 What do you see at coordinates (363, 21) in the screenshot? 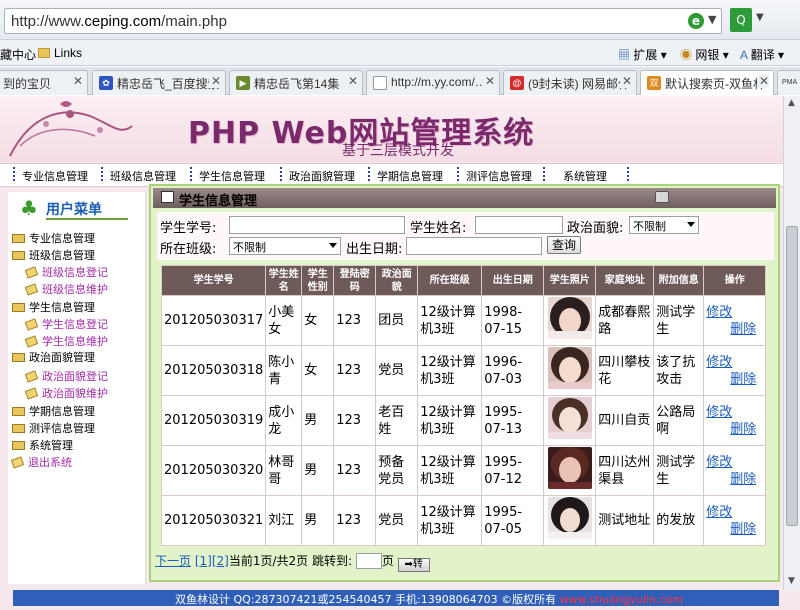
I see `address-input: http://www.ceping.com/main.php e ▼` at bounding box center [363, 21].